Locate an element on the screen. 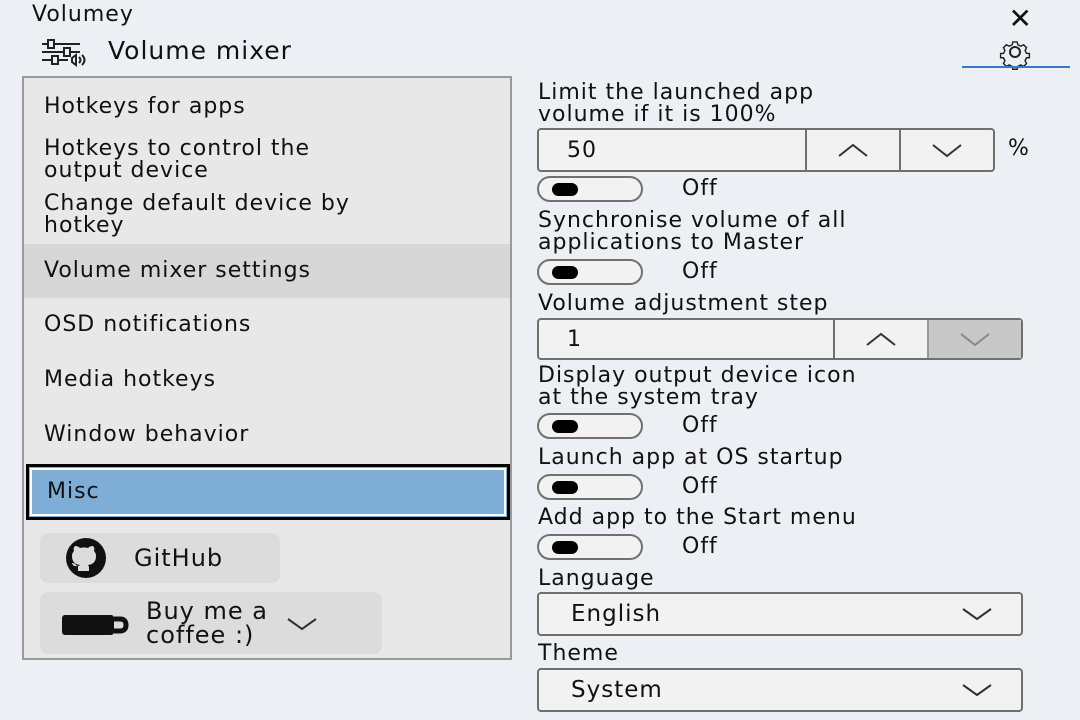 The image size is (1080, 720). github-label: GitHub is located at coordinates (179, 558).